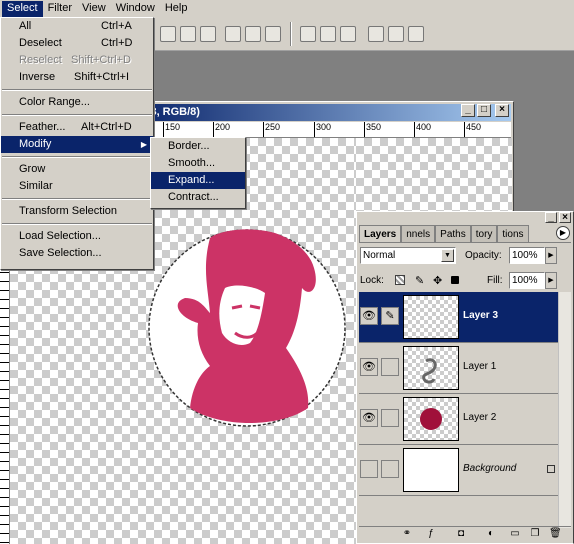  Describe the element at coordinates (551, 280) in the screenshot. I see `fill-arrow-icon: ▶` at that location.